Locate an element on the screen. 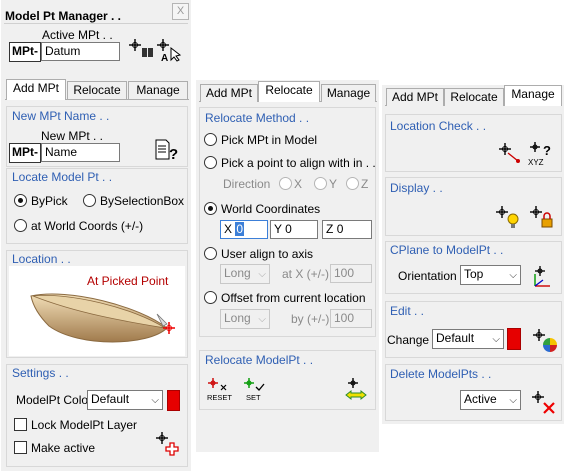  delete-select: Active ⌵ is located at coordinates (490, 400).